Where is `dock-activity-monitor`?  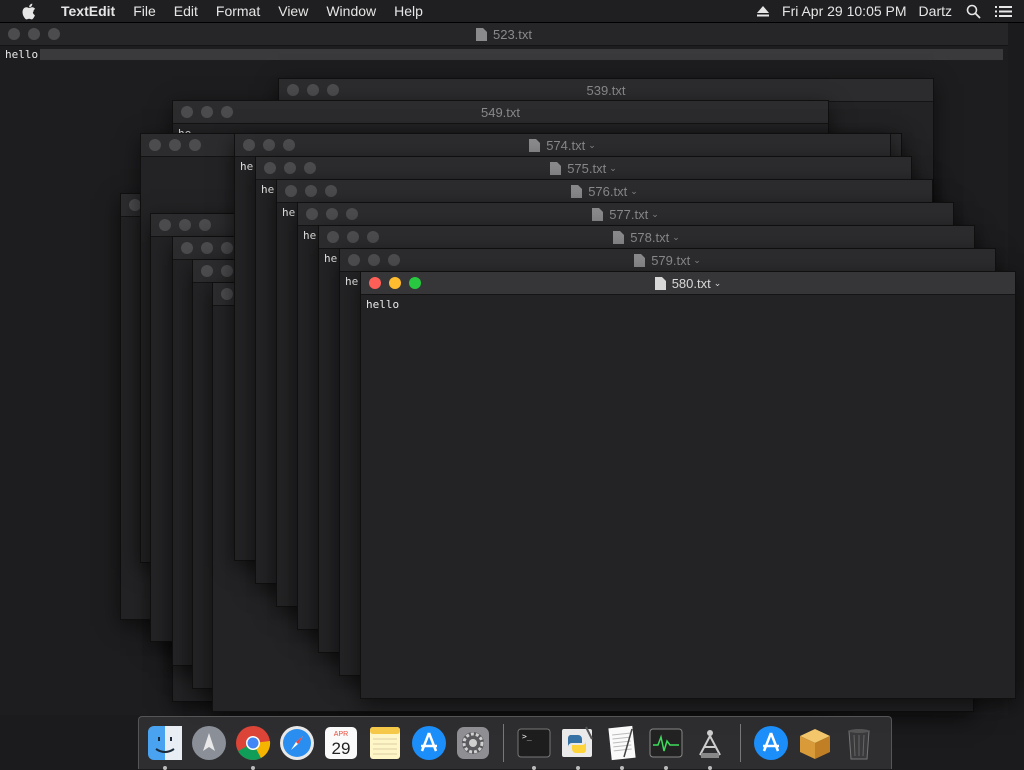
dock-activity-monitor is located at coordinates (666, 746).